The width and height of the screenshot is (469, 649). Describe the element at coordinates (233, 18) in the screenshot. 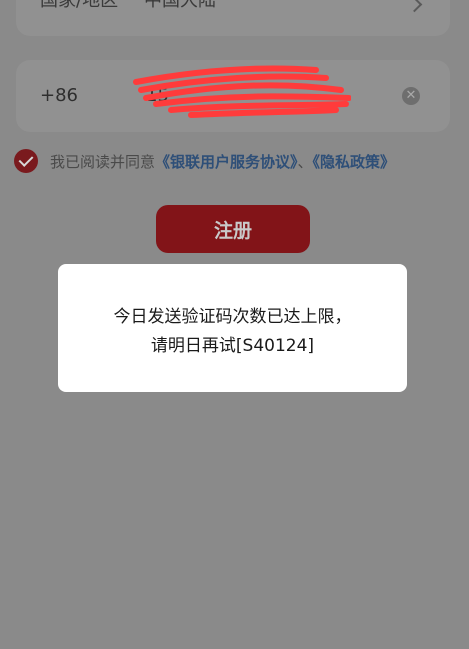

I see `region-card: 国家/地区 中国大陆` at that location.